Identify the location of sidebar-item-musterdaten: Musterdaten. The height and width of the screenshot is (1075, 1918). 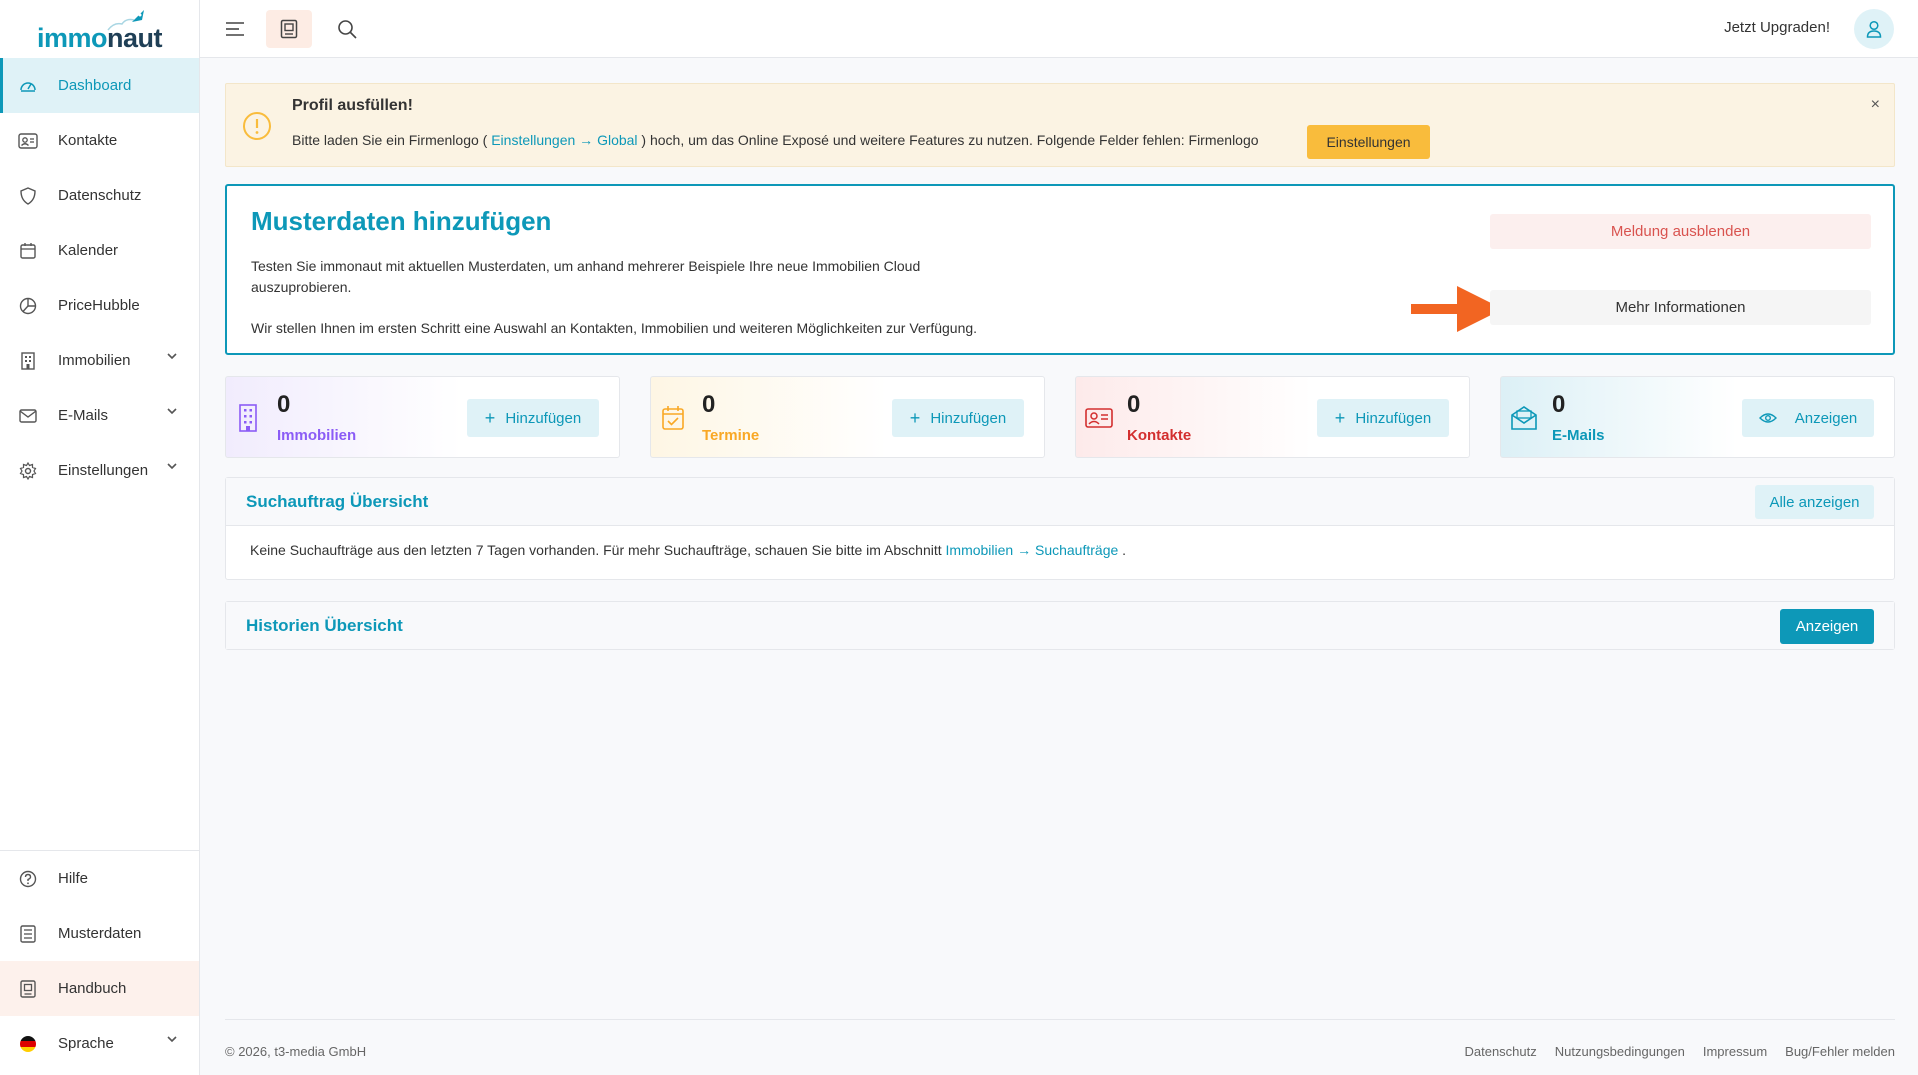
(99, 933).